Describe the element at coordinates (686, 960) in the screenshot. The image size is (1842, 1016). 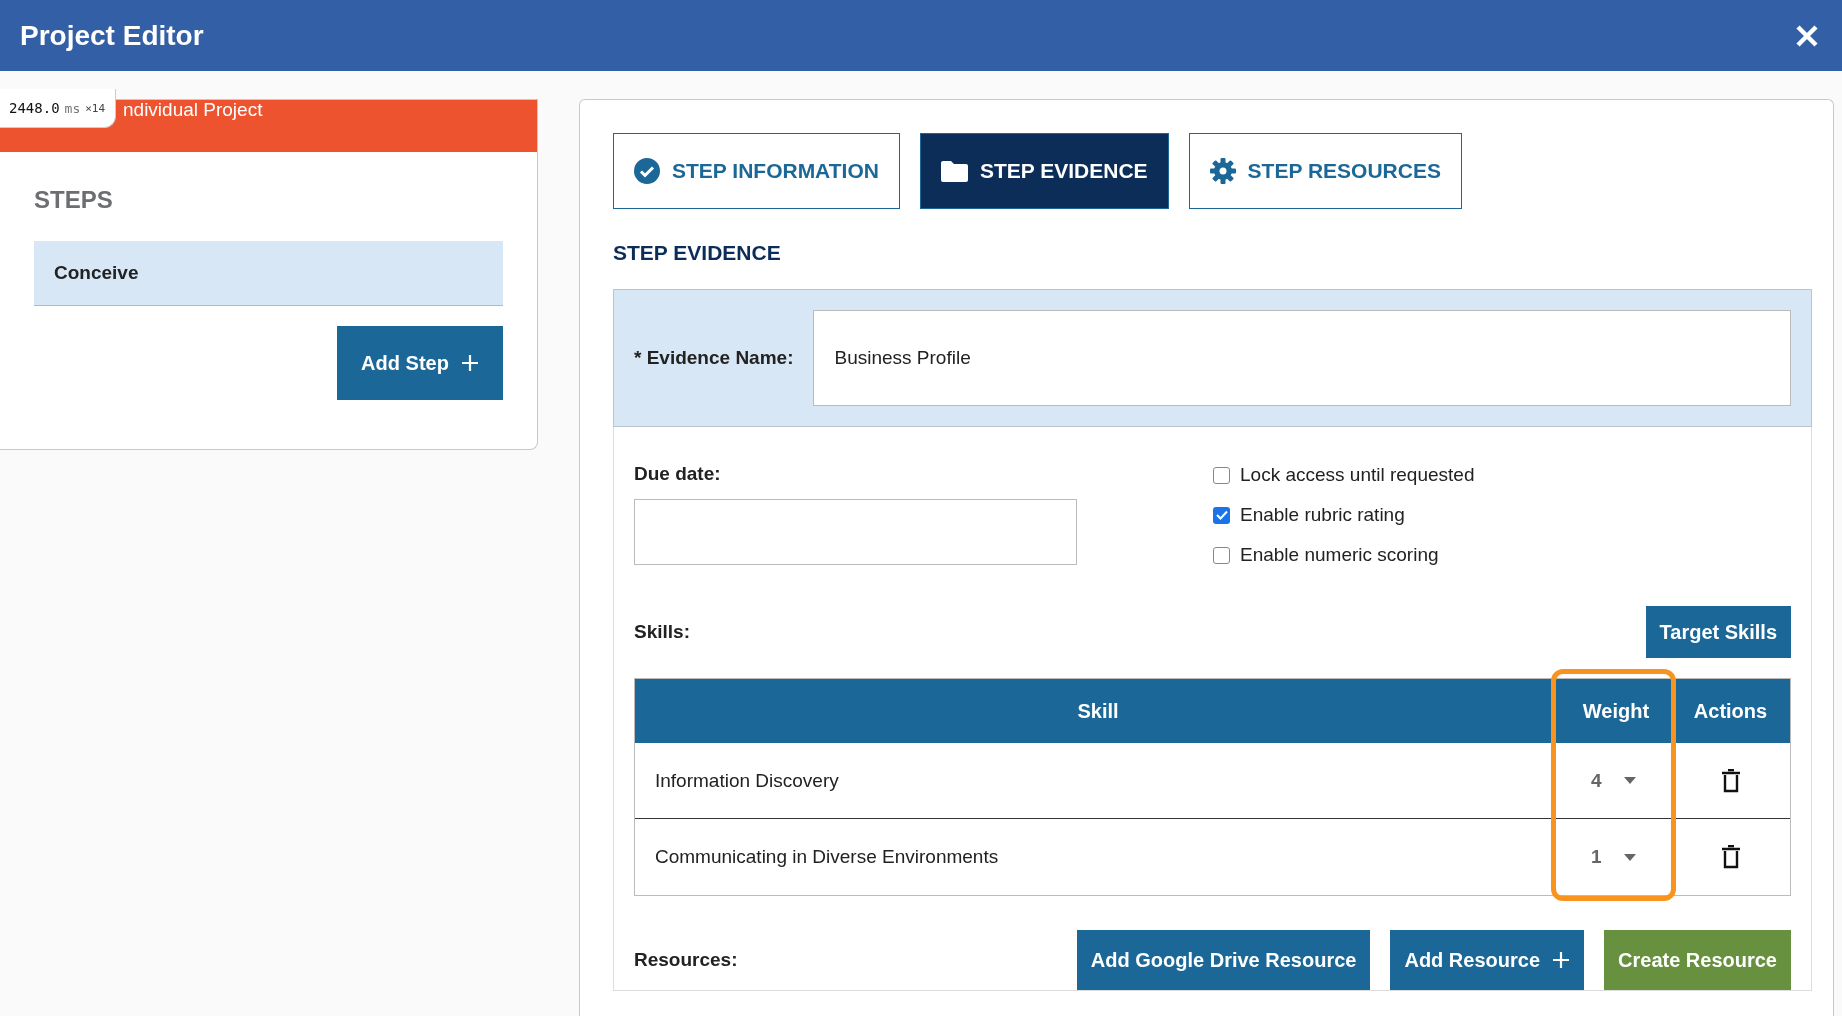
I see `resources-label: Resources:` at that location.